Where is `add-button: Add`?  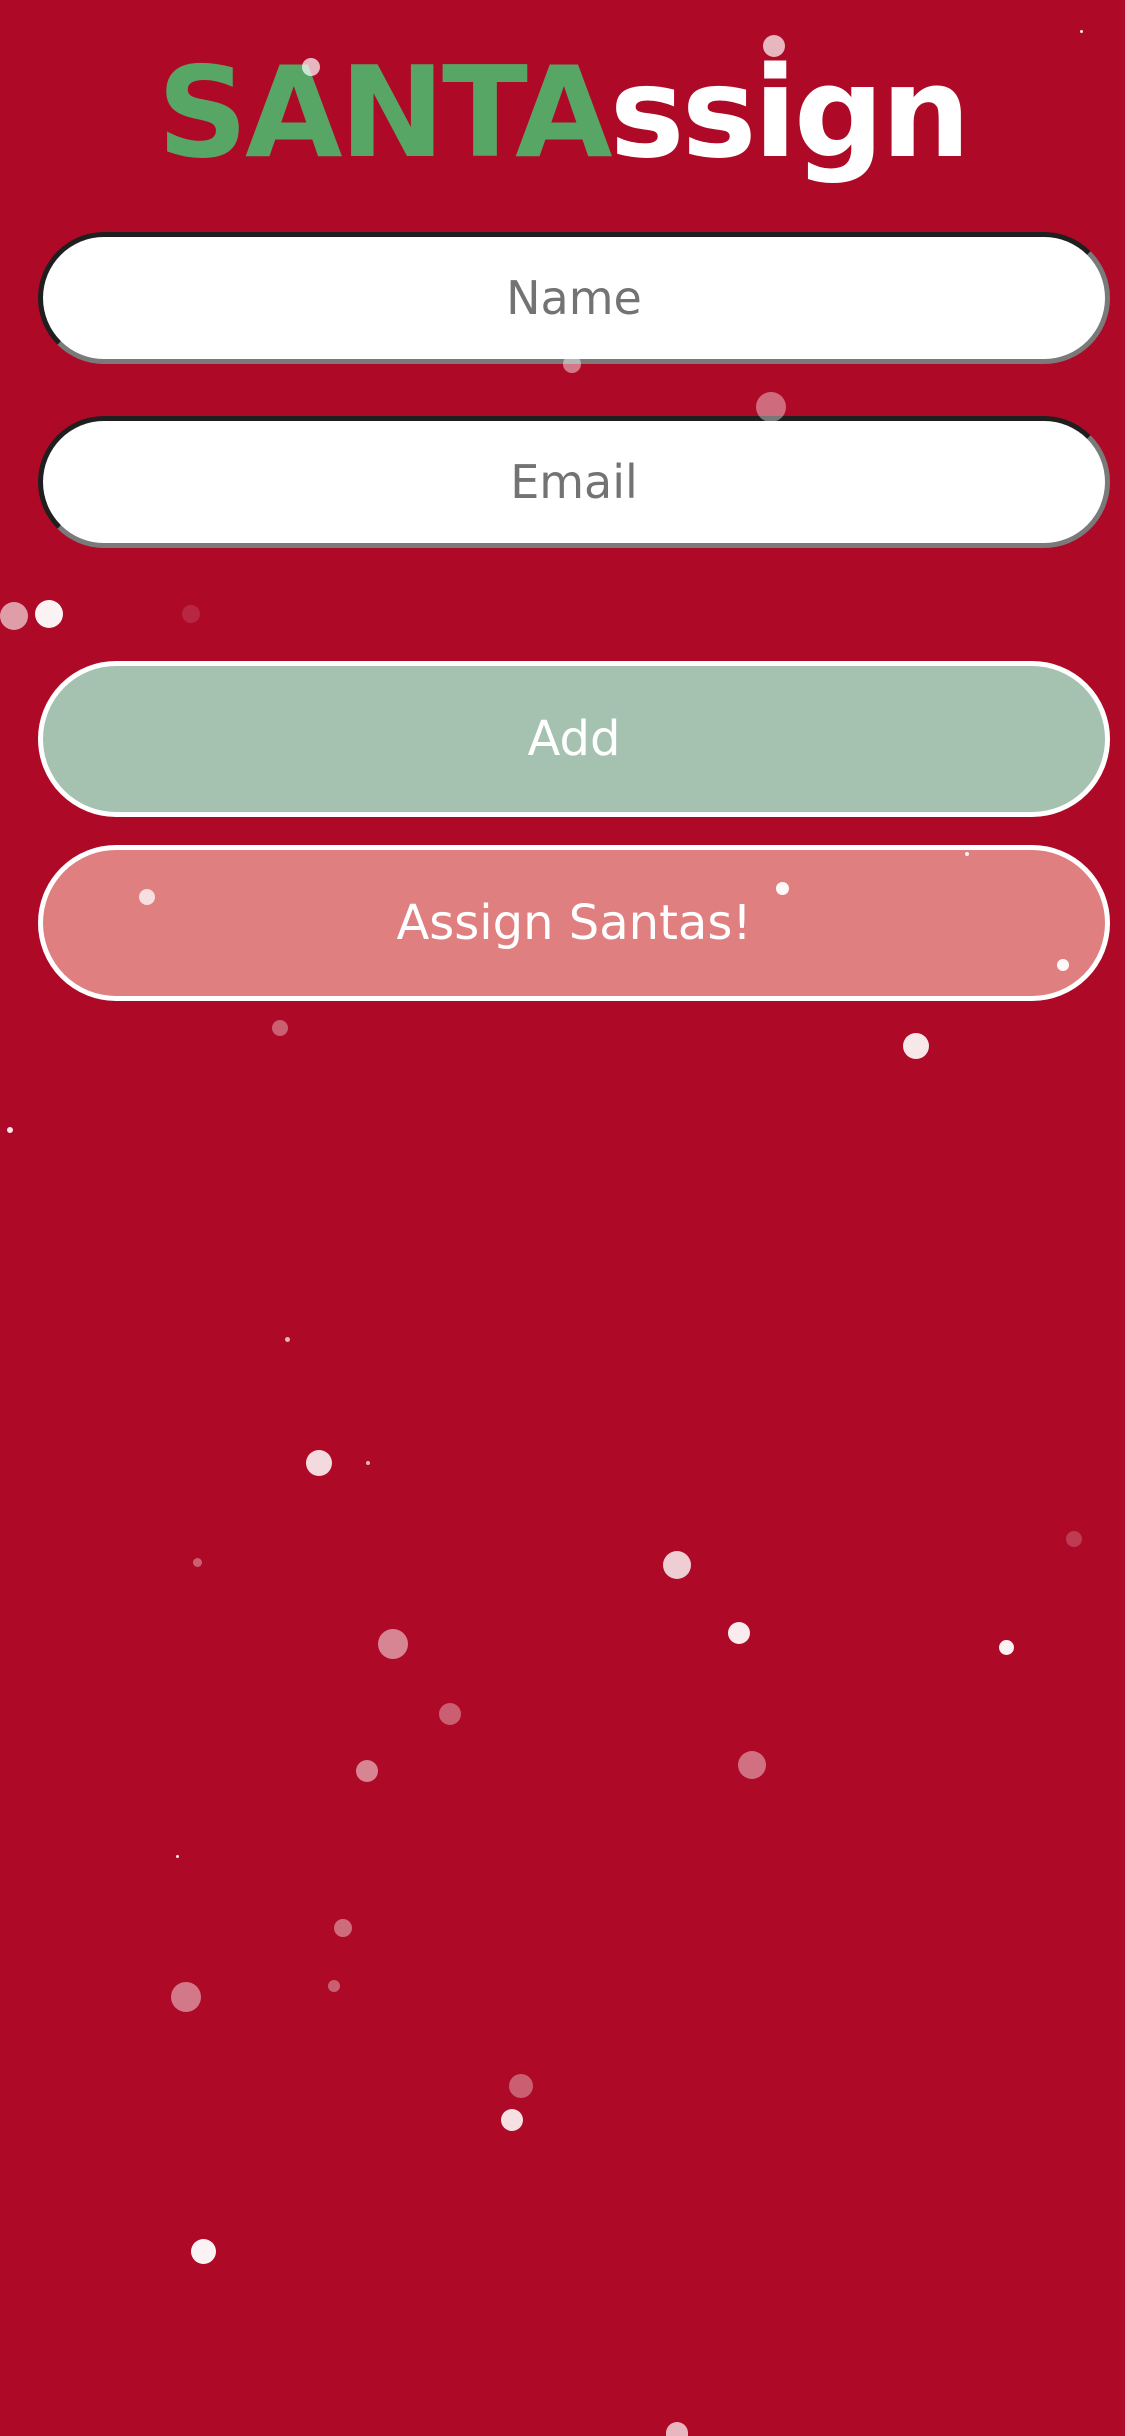 add-button: Add is located at coordinates (574, 739).